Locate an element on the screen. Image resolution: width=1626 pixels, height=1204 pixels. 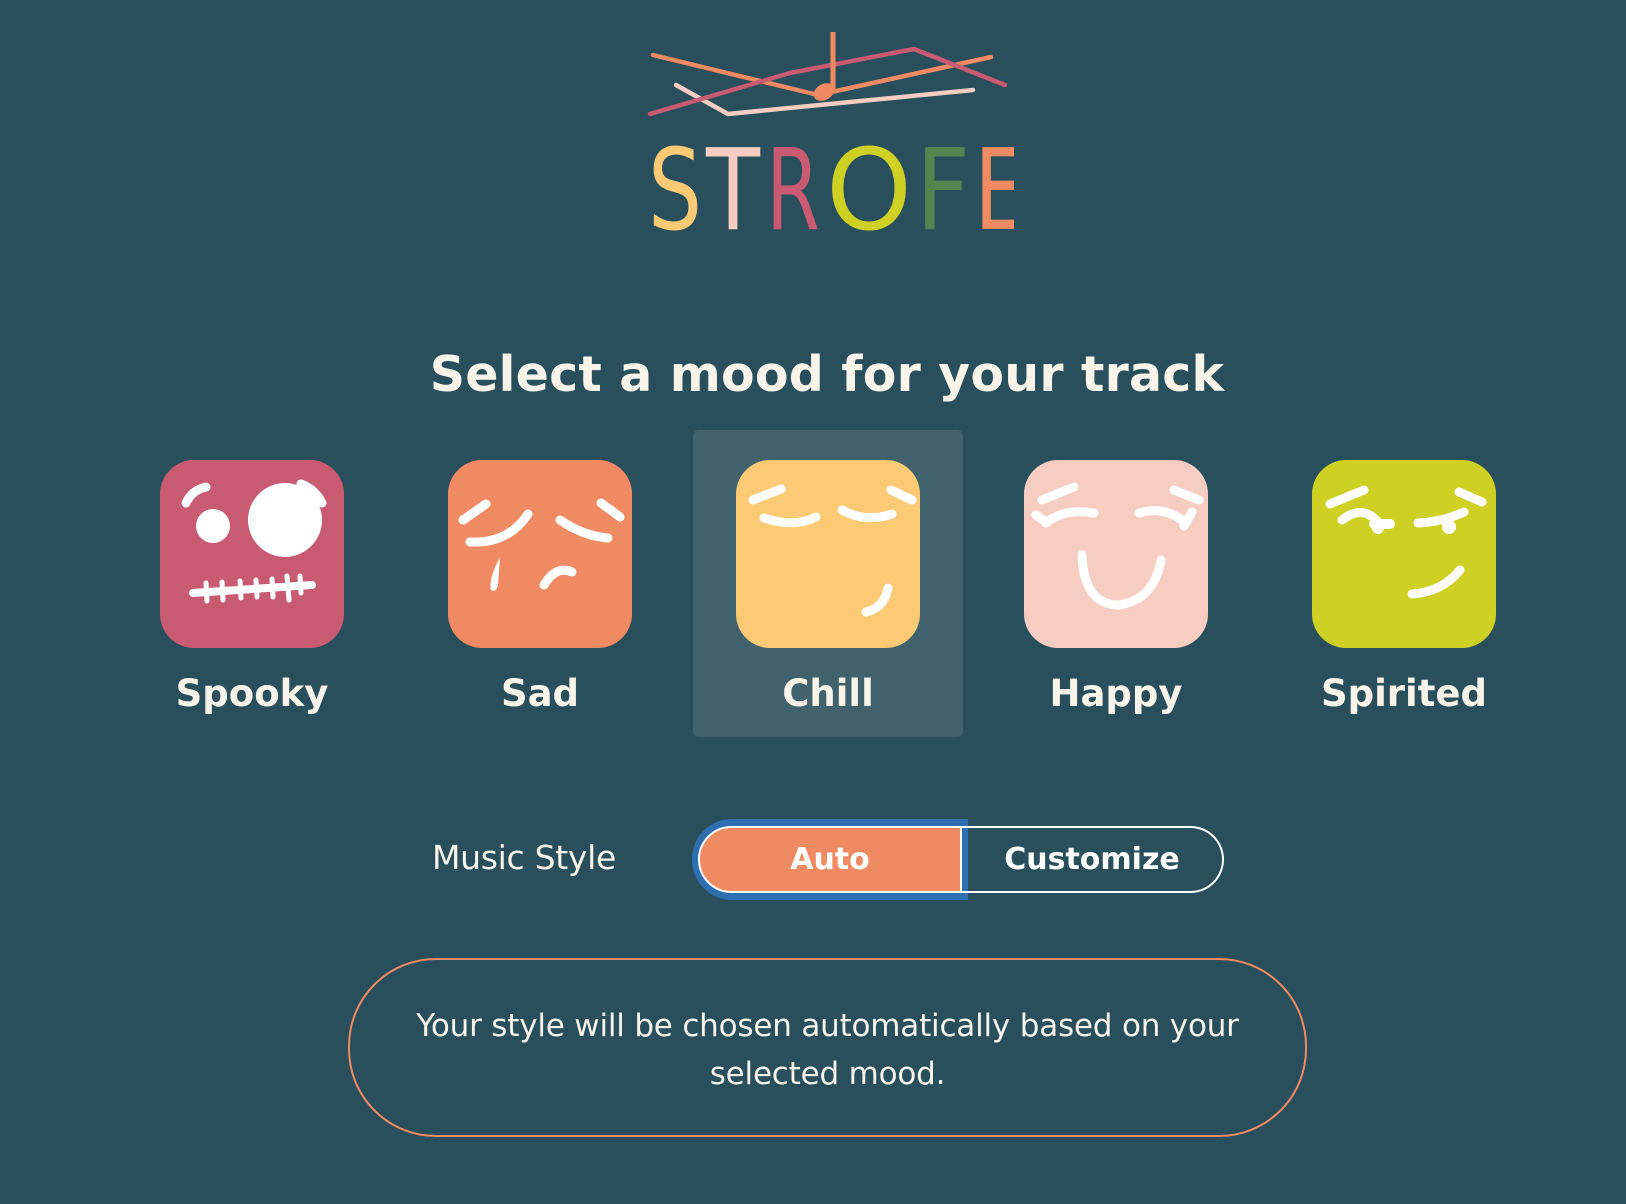
brand-letter-o: O is located at coordinates (869, 183).